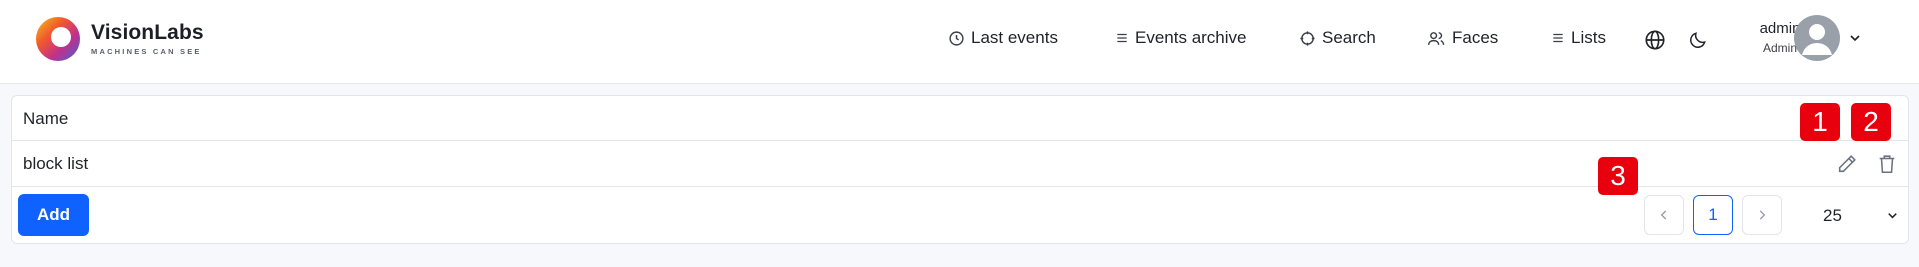 This screenshot has width=1919, height=267. I want to click on next-page-button, so click(1762, 215).